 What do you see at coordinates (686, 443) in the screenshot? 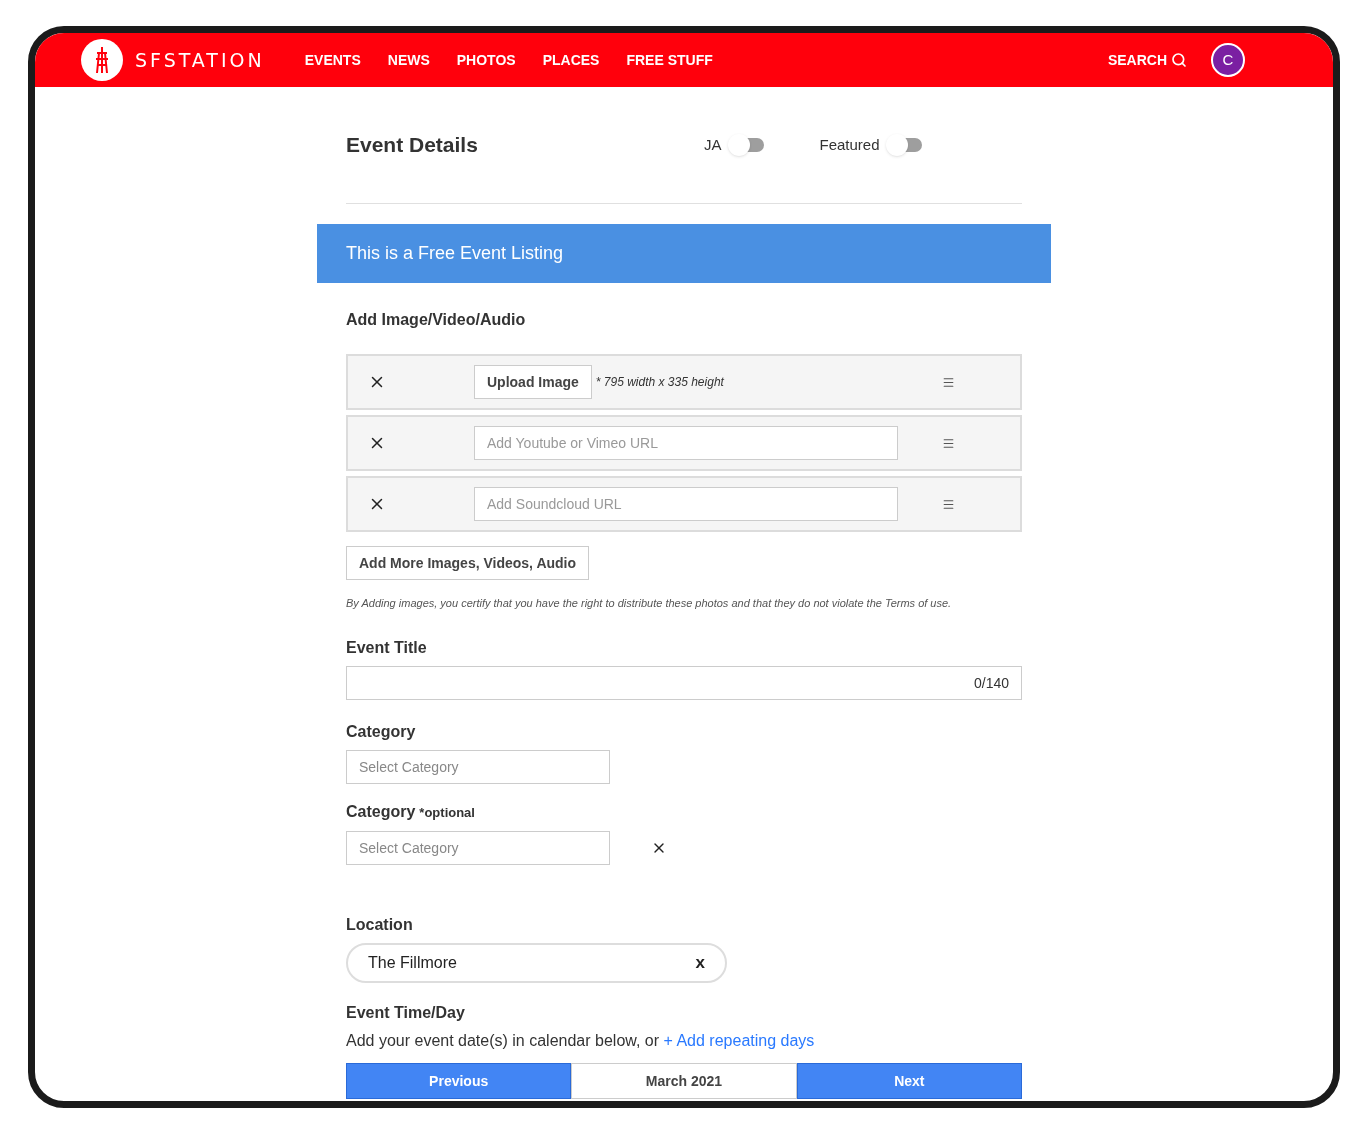
I see `url-input-field: Add Youtube or Vimeo URL` at bounding box center [686, 443].